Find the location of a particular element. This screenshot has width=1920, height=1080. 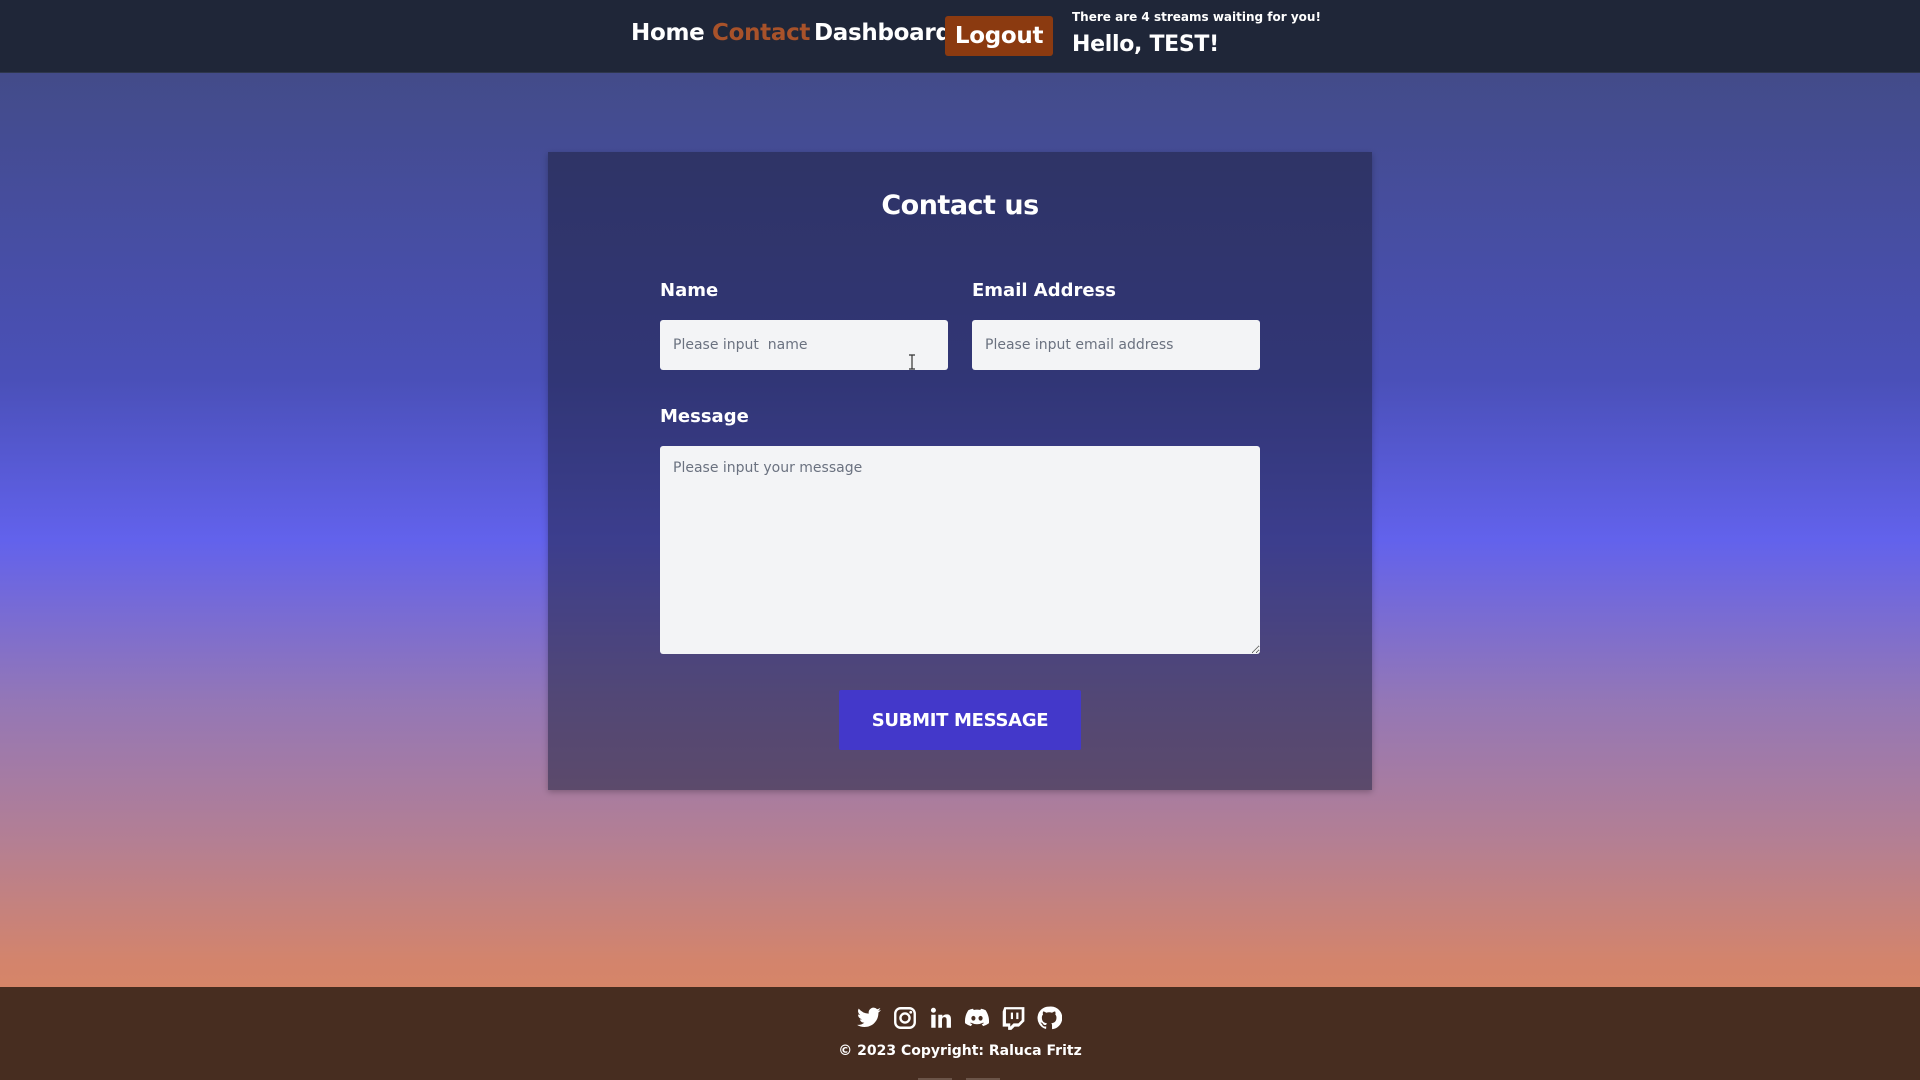

social-links is located at coordinates (959, 1018).